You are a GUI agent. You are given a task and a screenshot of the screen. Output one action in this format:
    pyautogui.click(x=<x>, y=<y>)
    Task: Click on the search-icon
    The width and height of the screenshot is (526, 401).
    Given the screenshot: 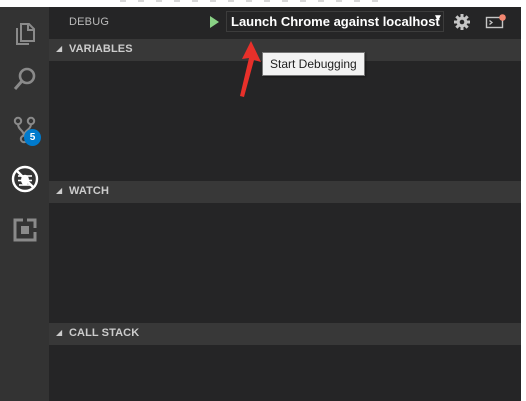 What is the action you would take?
    pyautogui.click(x=24, y=78)
    